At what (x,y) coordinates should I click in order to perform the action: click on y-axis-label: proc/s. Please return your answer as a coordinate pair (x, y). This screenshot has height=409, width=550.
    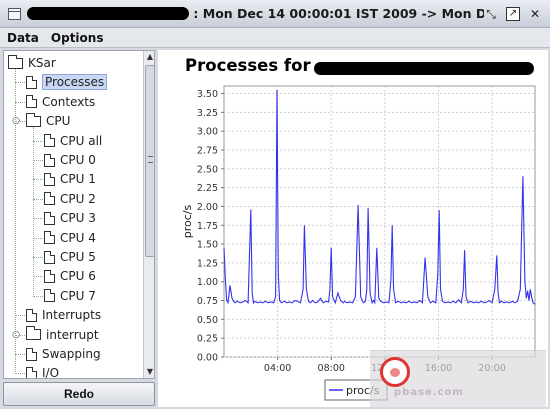
    Looking at the image, I should click on (187, 221).